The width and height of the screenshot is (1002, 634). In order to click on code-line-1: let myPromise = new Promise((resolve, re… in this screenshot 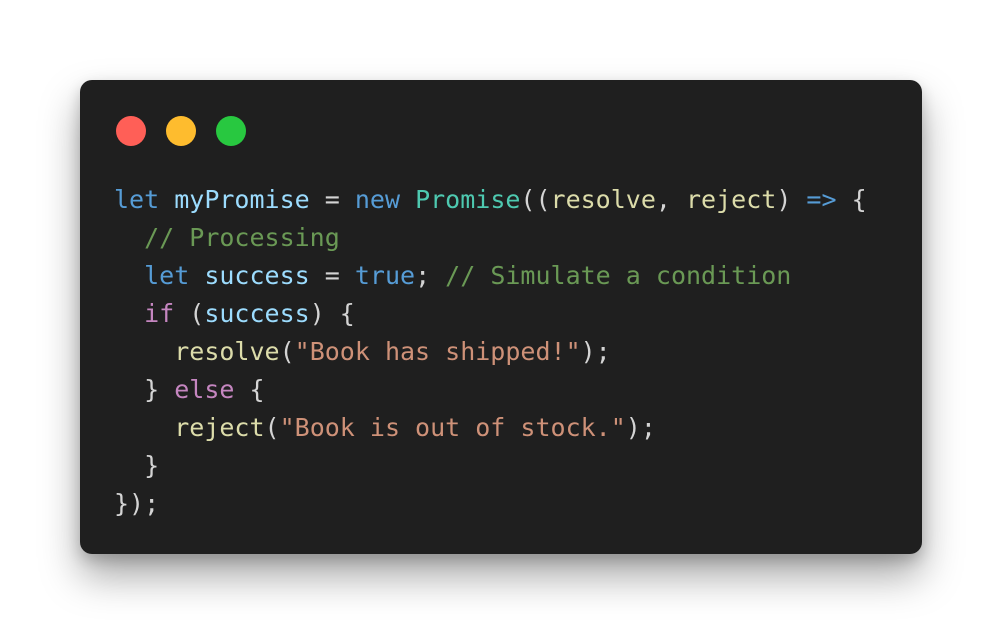, I will do `click(490, 199)`.